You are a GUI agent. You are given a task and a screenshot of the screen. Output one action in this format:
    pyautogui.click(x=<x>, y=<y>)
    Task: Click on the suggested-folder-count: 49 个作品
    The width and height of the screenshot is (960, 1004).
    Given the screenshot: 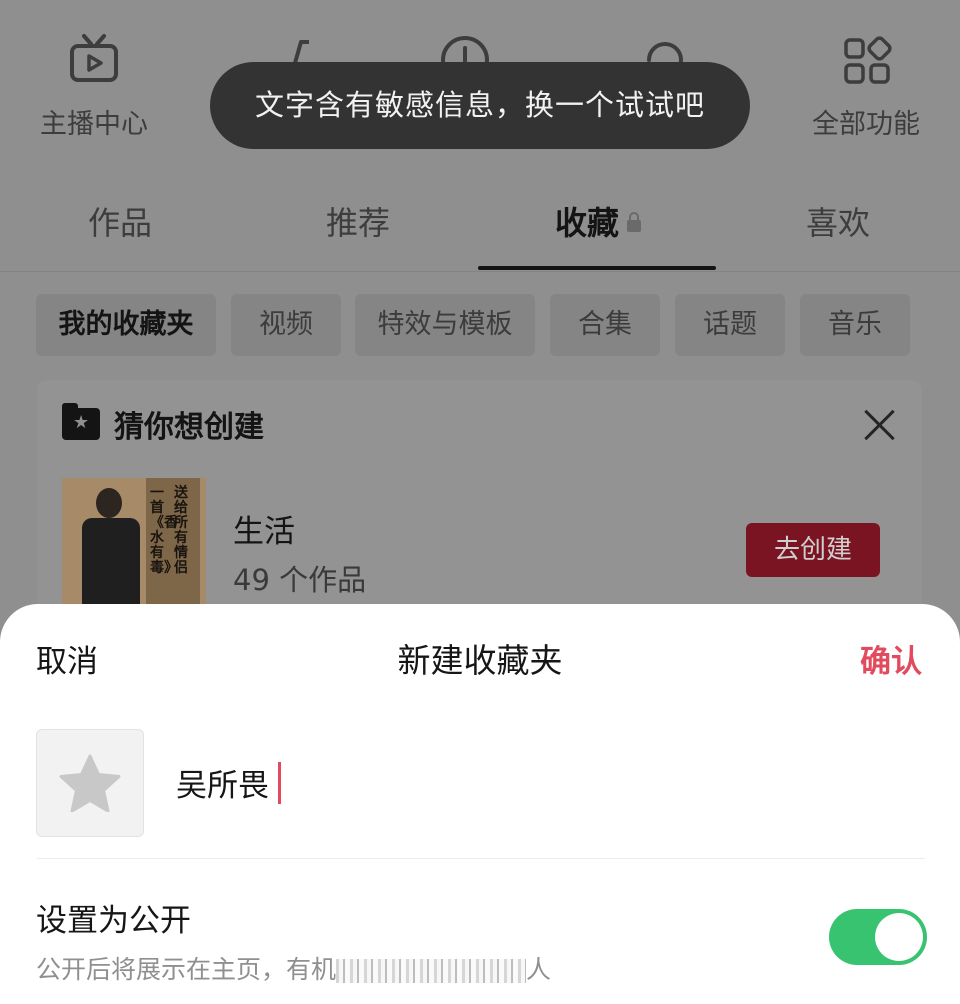 What is the action you would take?
    pyautogui.click(x=300, y=580)
    